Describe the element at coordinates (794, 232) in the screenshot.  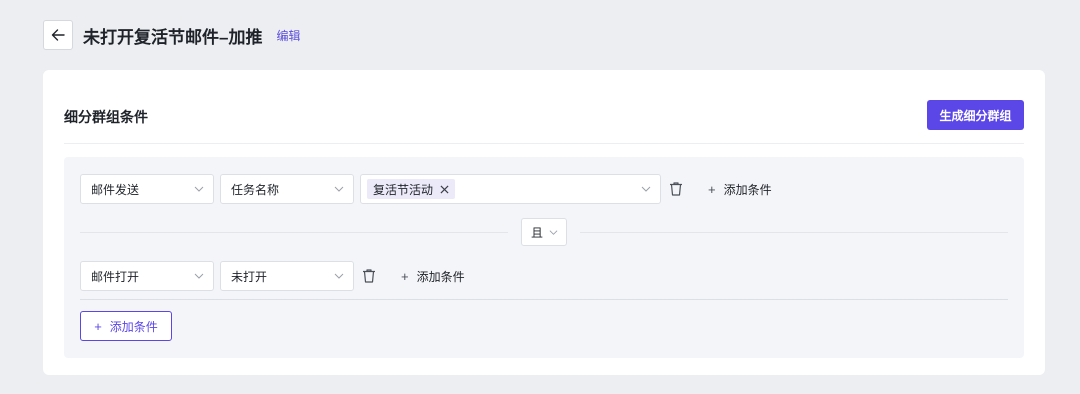
I see `separator-line-right` at that location.